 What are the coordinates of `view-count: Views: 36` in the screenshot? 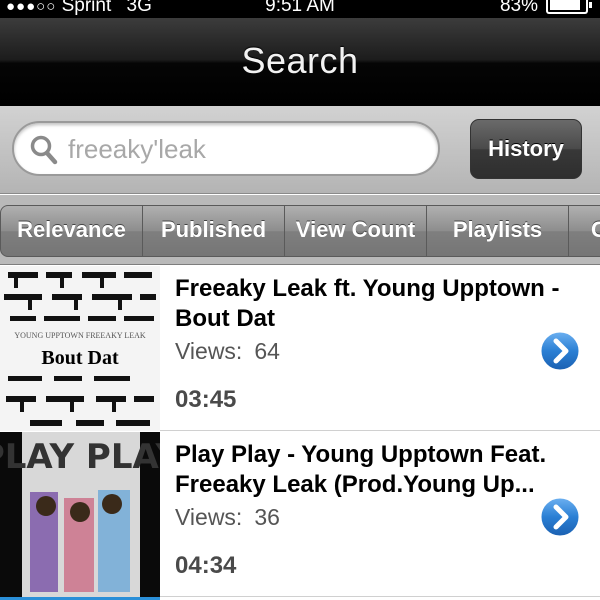 It's located at (227, 517).